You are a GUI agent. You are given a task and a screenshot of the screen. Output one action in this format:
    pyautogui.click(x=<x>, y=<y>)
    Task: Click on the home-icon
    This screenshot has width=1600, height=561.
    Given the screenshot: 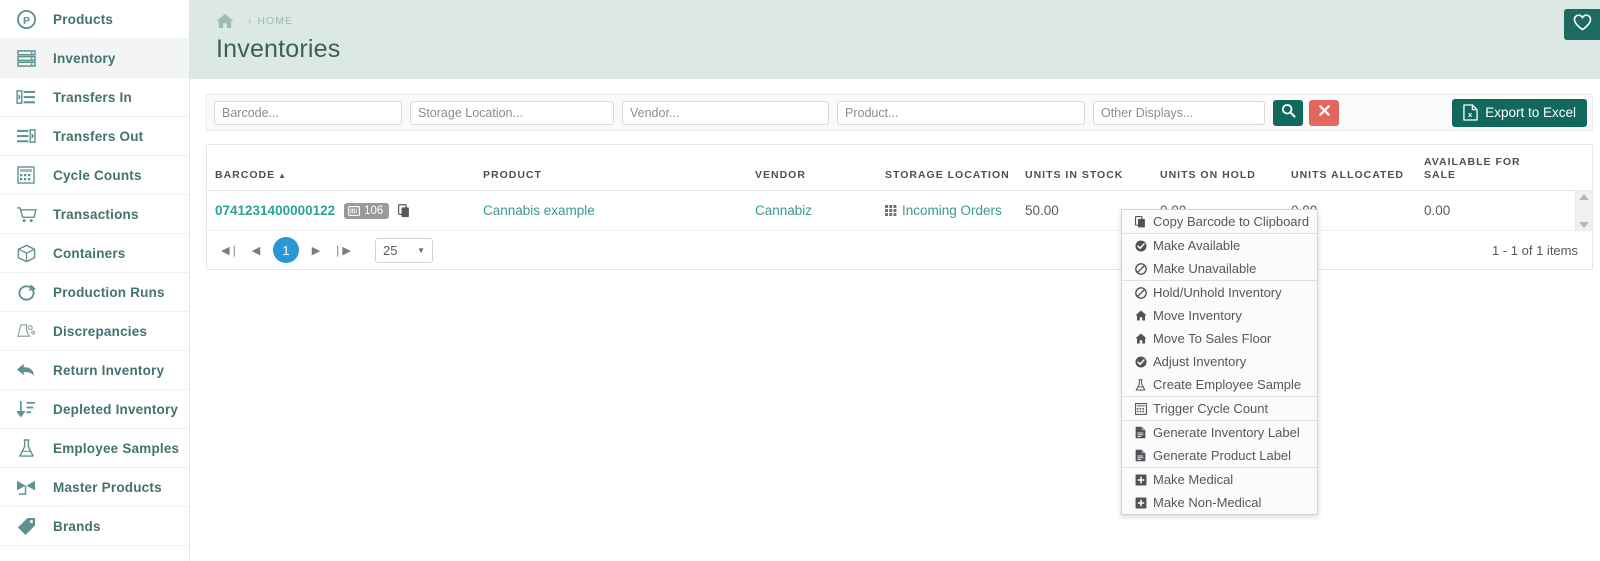 What is the action you would take?
    pyautogui.click(x=225, y=21)
    